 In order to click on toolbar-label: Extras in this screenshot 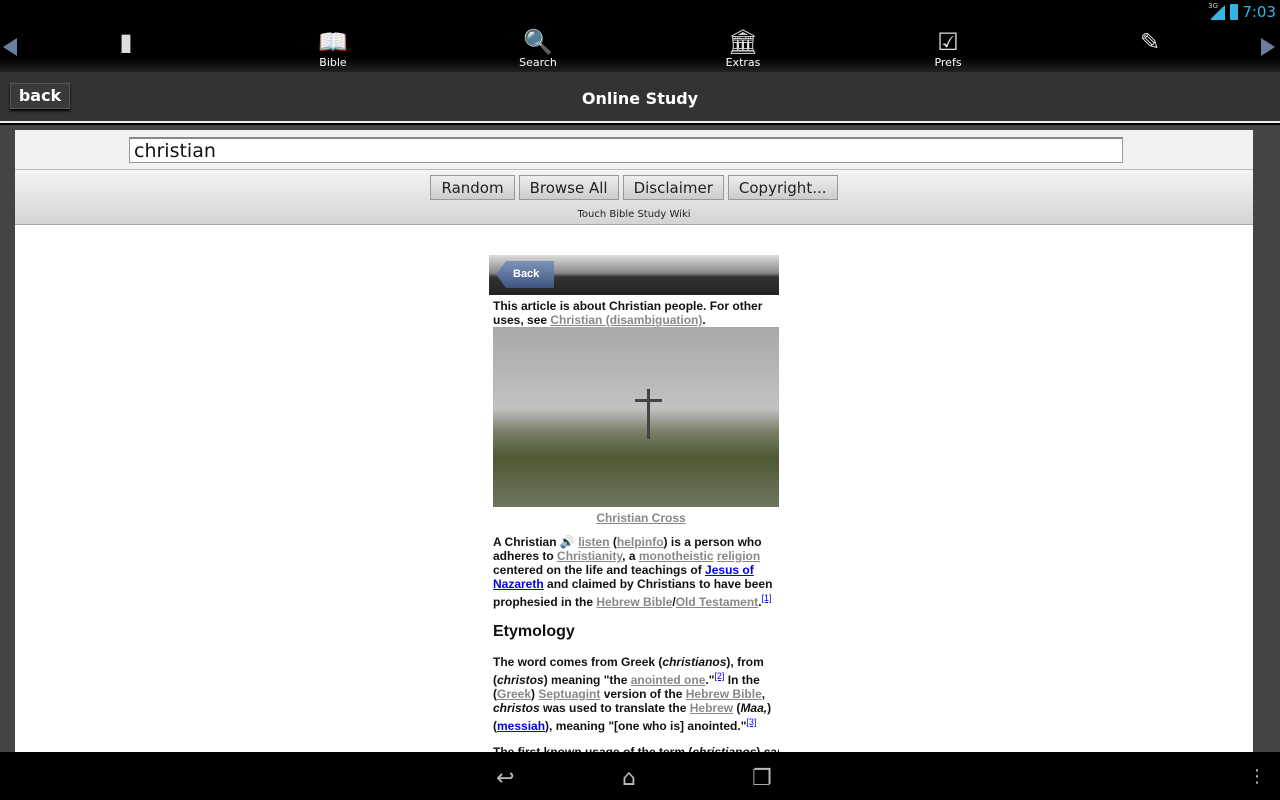, I will do `click(743, 62)`.